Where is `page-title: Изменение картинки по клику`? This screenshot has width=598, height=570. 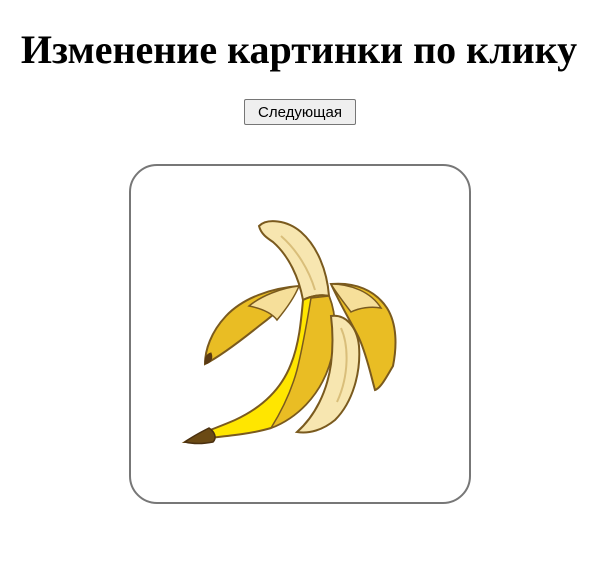 page-title: Изменение картинки по клику is located at coordinates (299, 49).